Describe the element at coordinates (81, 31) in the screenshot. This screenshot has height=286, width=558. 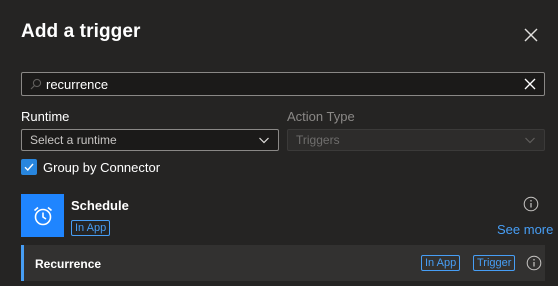
I see `panel-title: Add a trigger` at that location.